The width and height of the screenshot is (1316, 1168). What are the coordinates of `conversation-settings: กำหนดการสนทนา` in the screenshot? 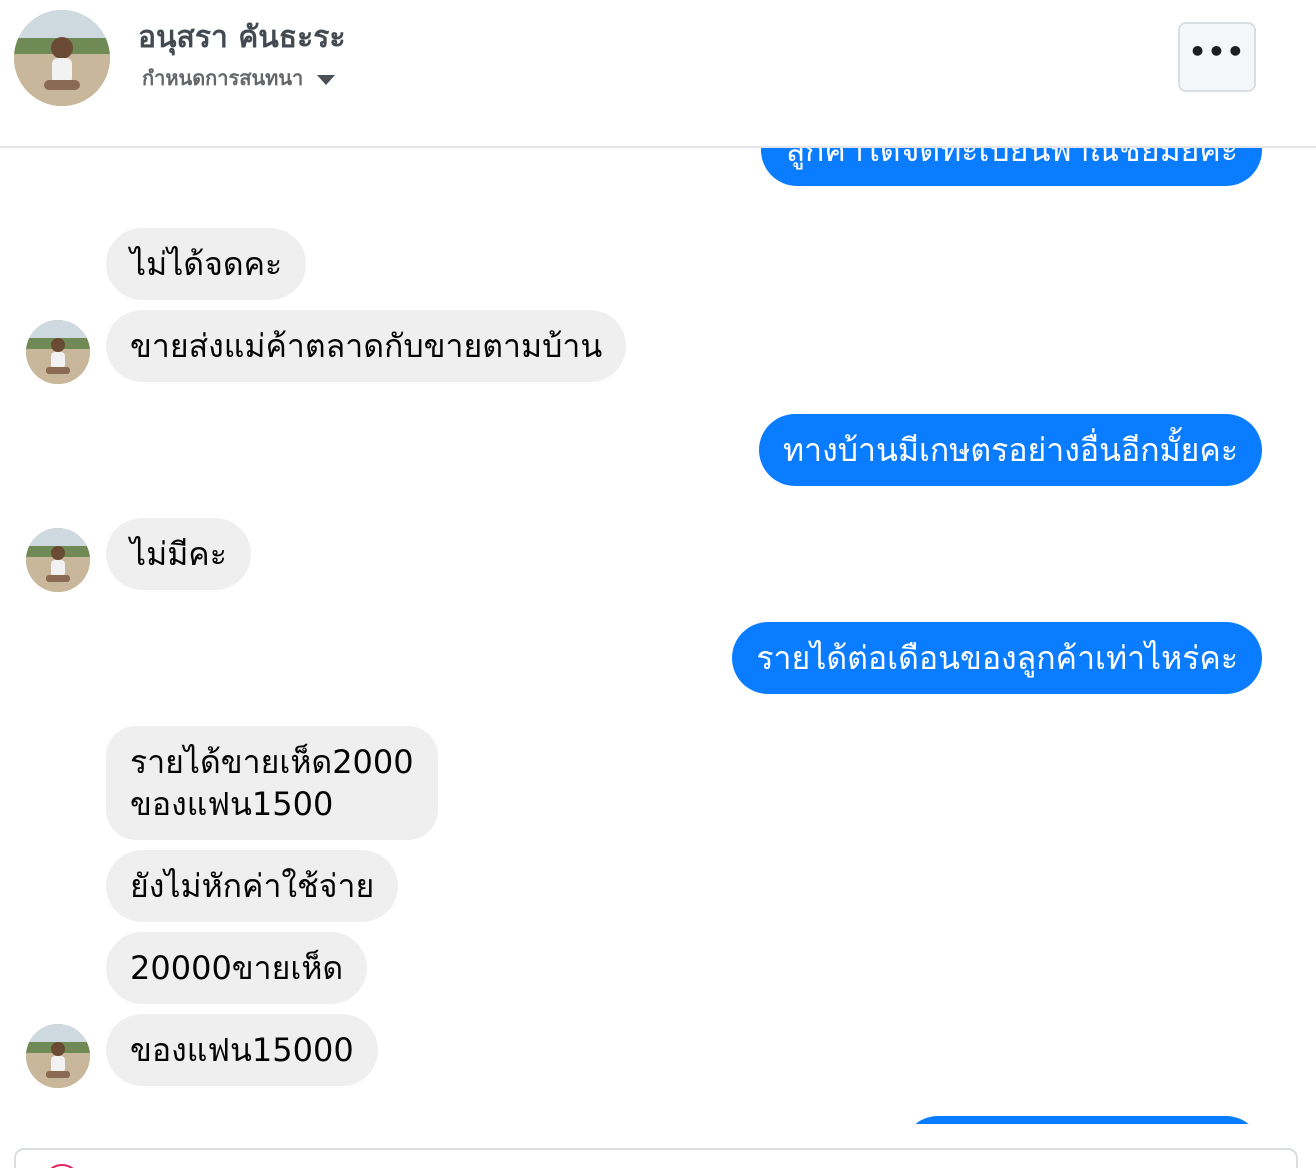 It's located at (239, 78).